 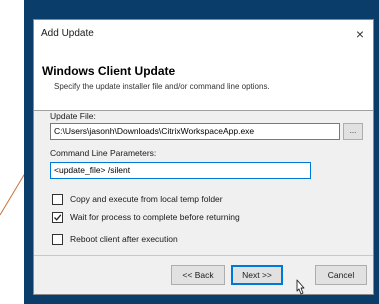 I want to click on option-reboot: Reboot client after execution, so click(x=202, y=240).